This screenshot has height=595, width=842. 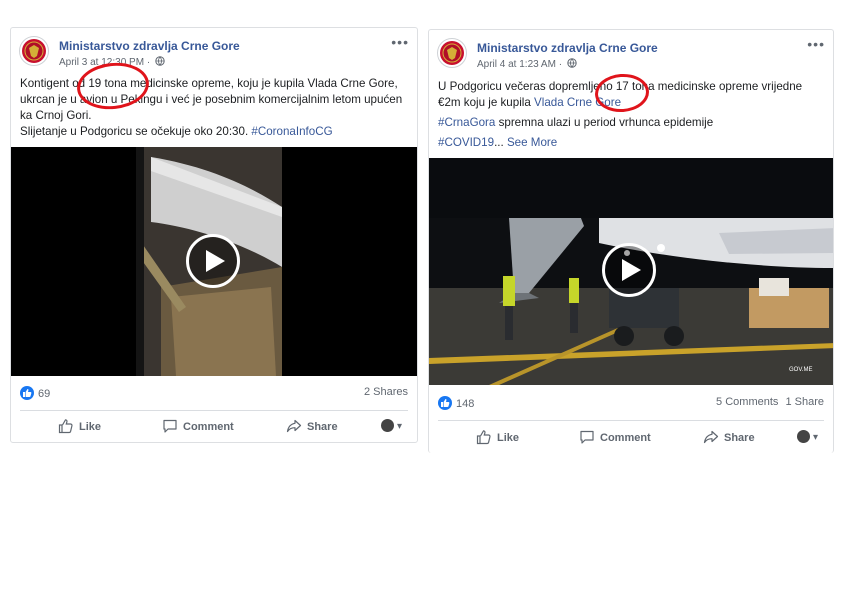 What do you see at coordinates (516, 64) in the screenshot?
I see `post-timestamp: April 4 at 1:23 AM` at bounding box center [516, 64].